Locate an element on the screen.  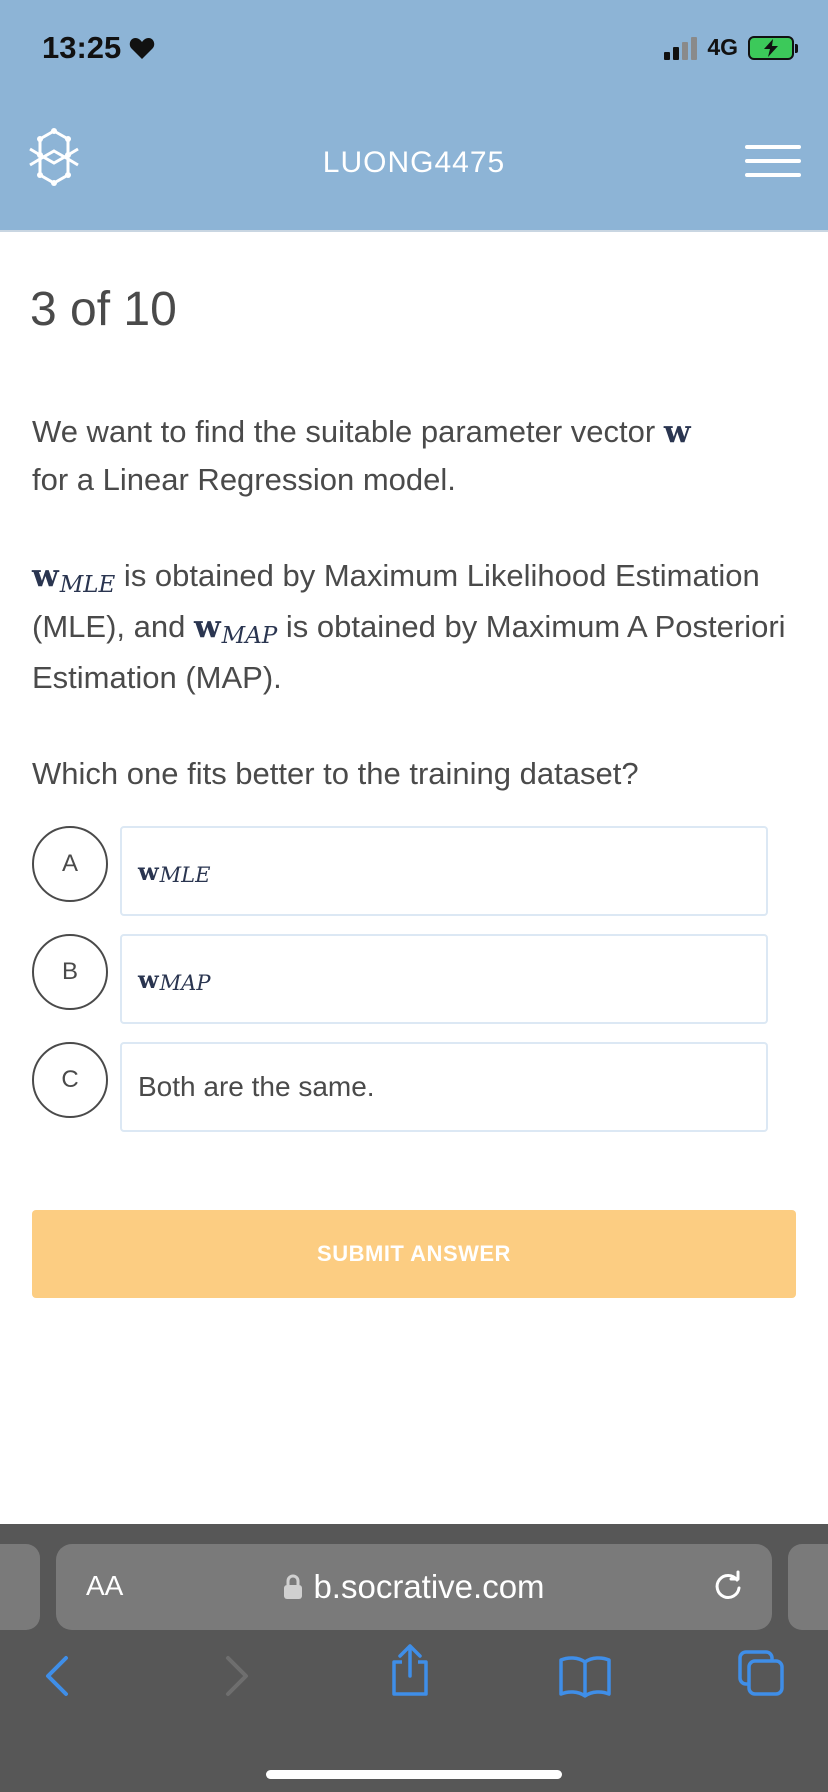
browser-toolbar: AA b.socrative.com is located at coordinates (414, 1658).